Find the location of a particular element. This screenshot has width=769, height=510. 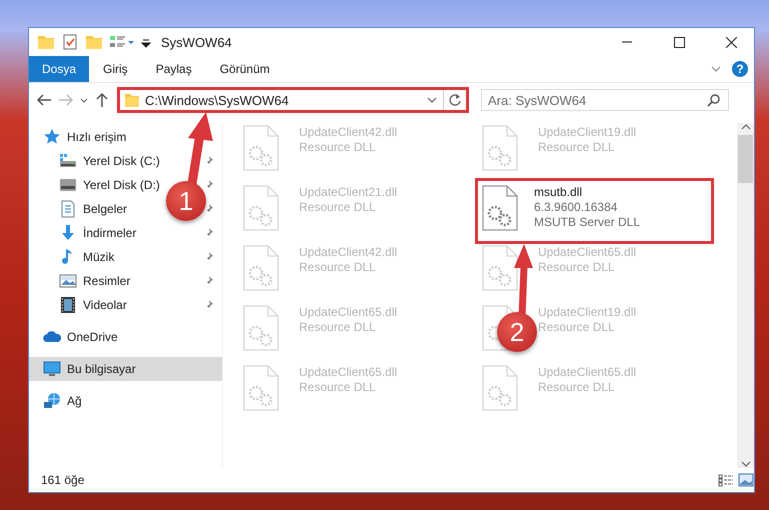

ribbon-tab: Giriş is located at coordinates (115, 69).